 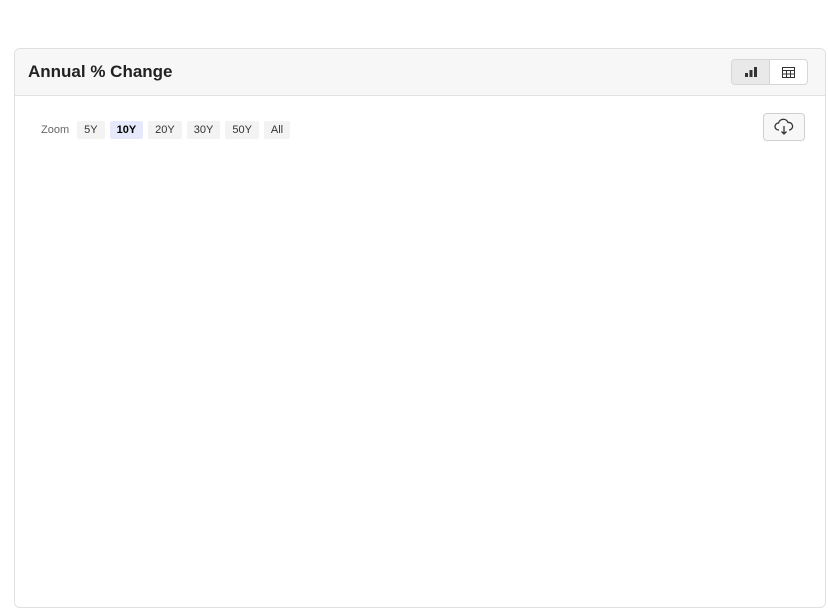 I want to click on zoom-all-button: All, so click(x=277, y=130).